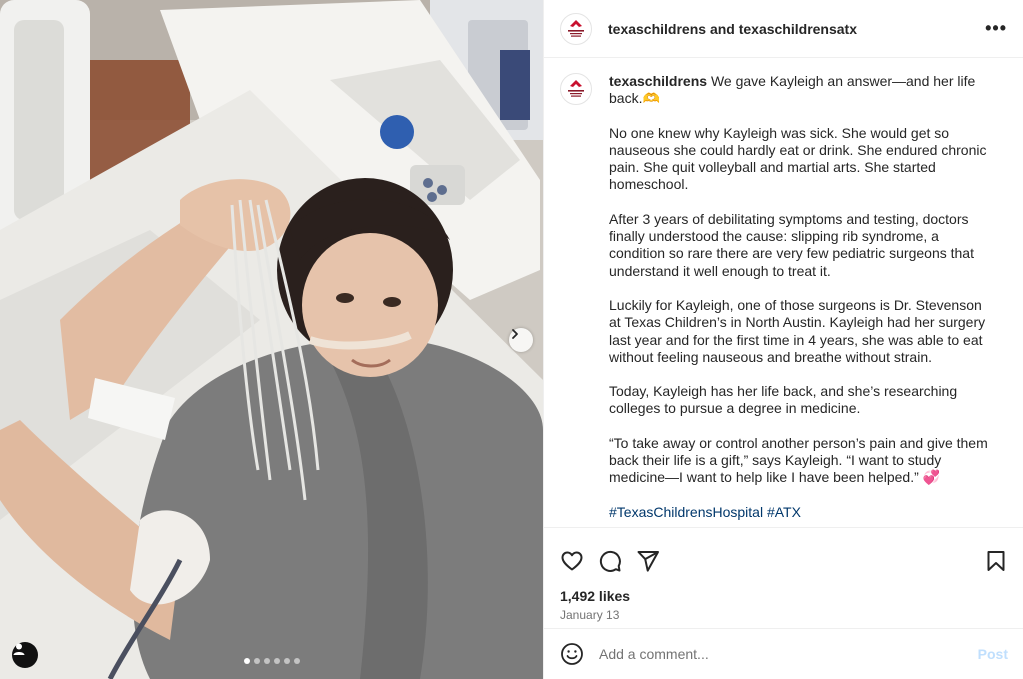 This screenshot has width=1023, height=679. I want to click on heart-icon, so click(572, 561).